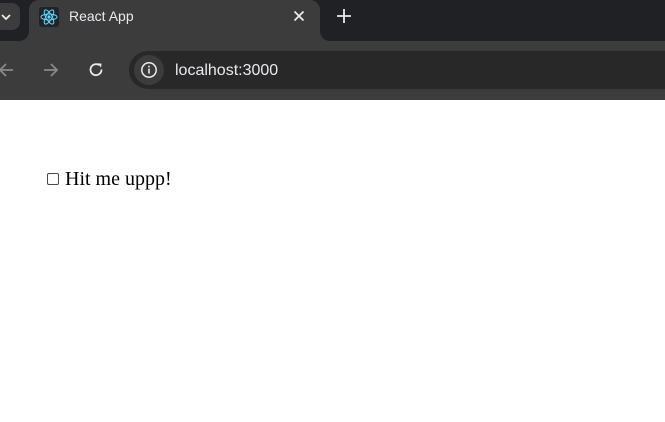 This screenshot has width=665, height=422. Describe the element at coordinates (118, 179) in the screenshot. I see `checkbox-label: Hit me uppp!` at that location.